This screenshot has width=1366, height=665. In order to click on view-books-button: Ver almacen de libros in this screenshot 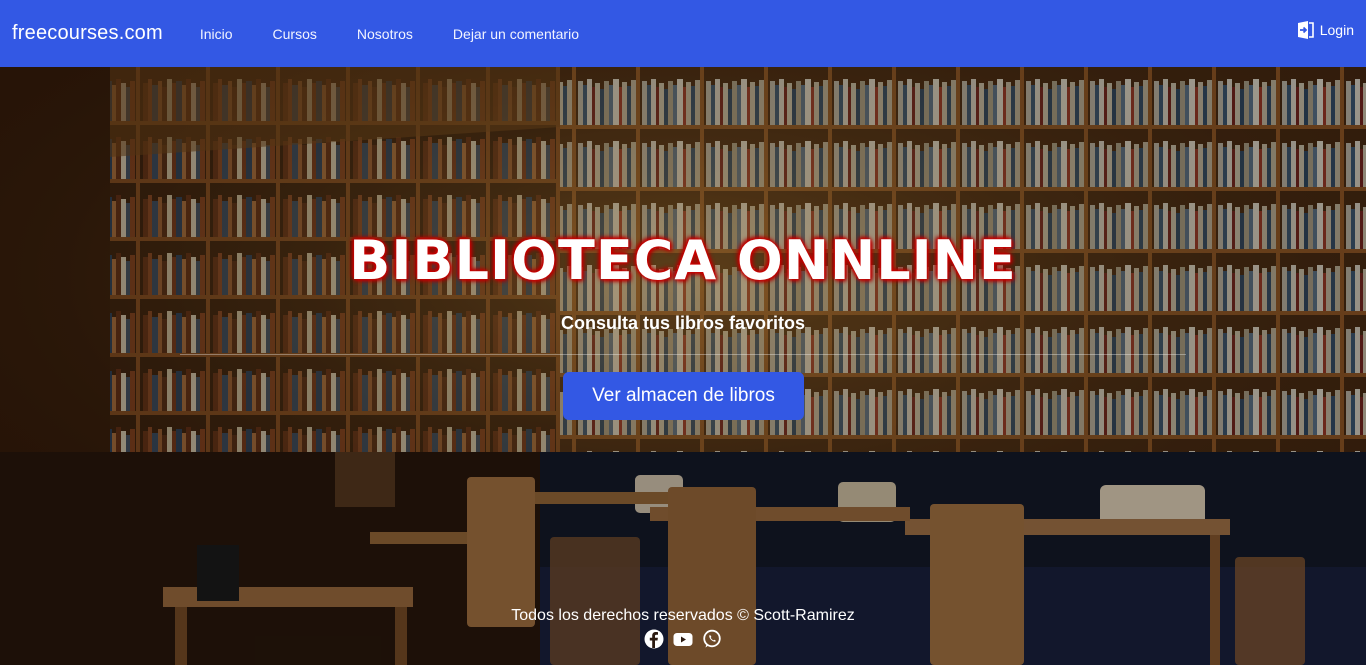, I will do `click(683, 396)`.